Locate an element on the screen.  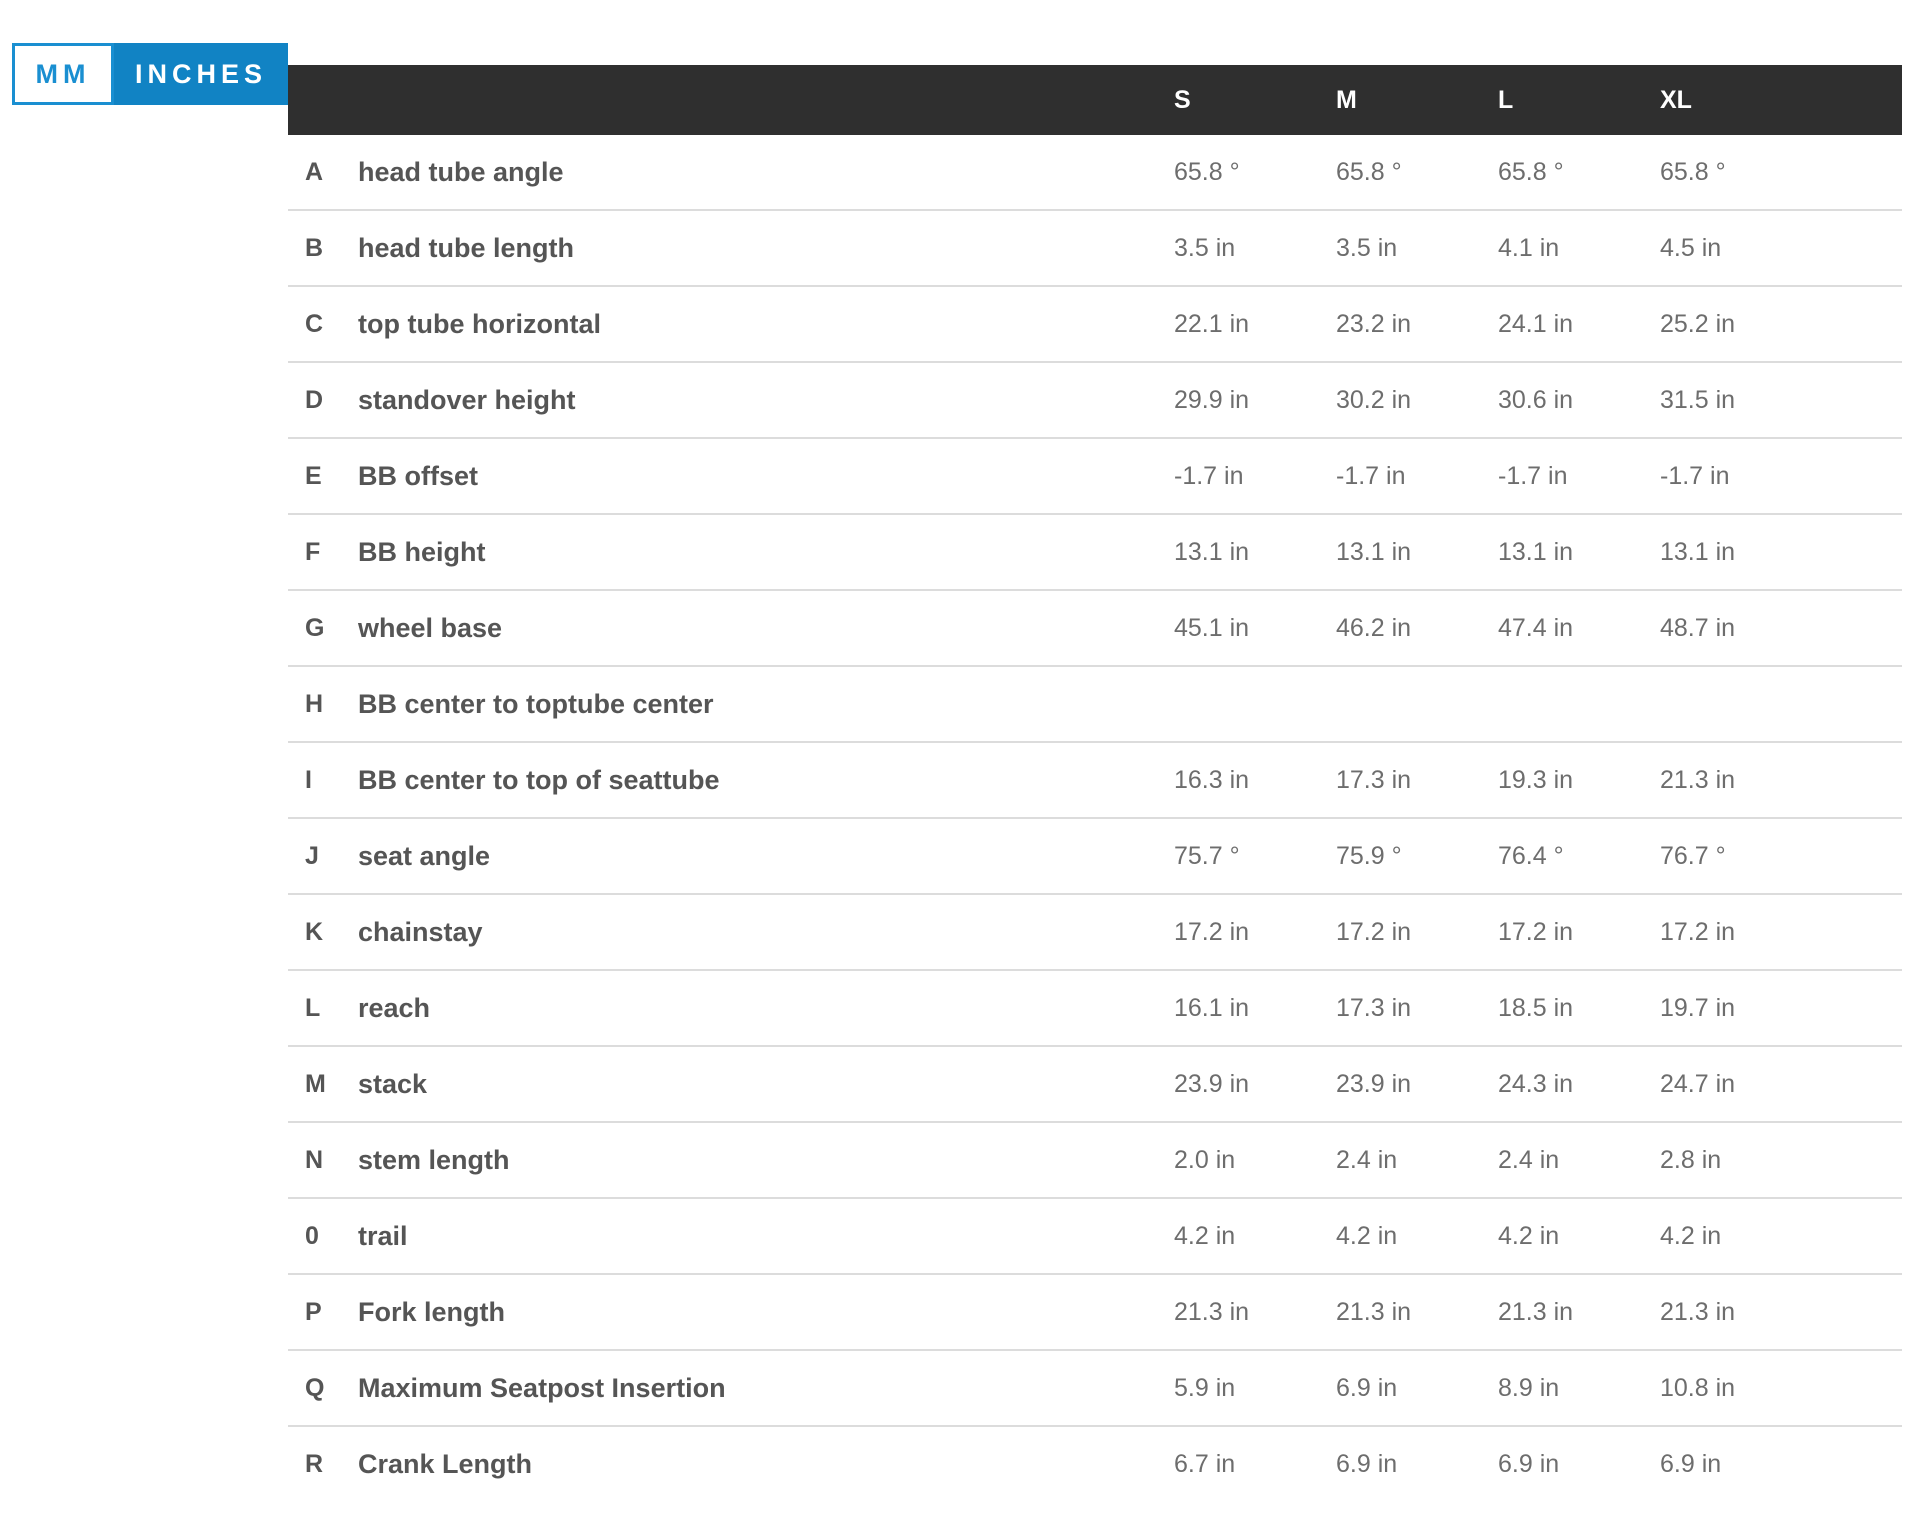
row-letter: R is located at coordinates (314, 1463).